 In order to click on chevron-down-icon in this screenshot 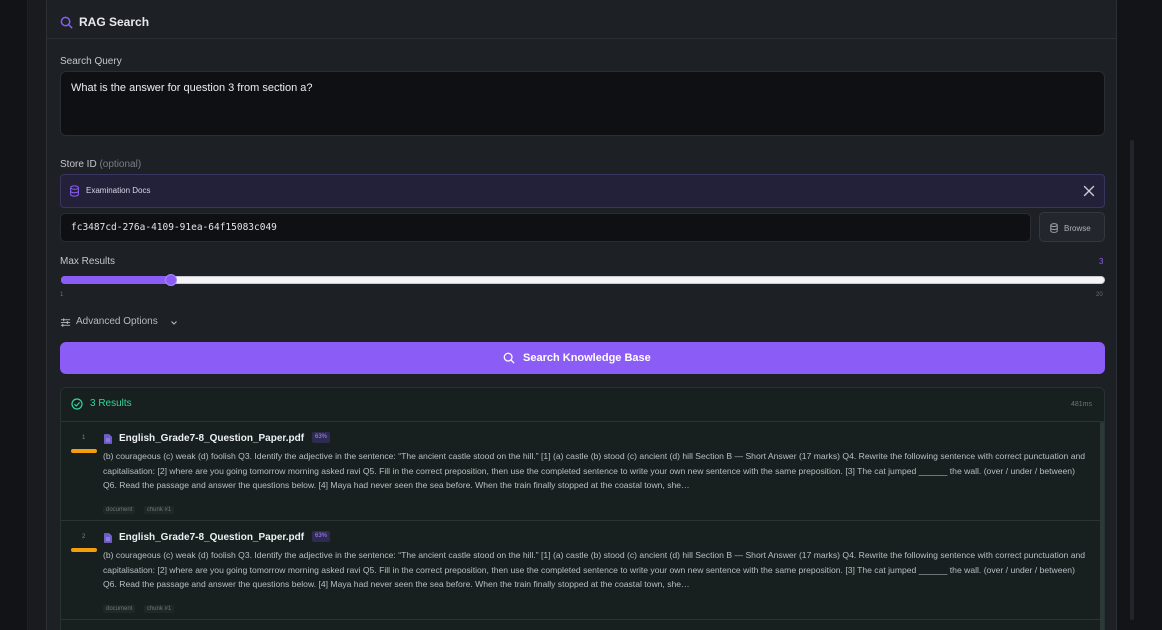, I will do `click(174, 323)`.